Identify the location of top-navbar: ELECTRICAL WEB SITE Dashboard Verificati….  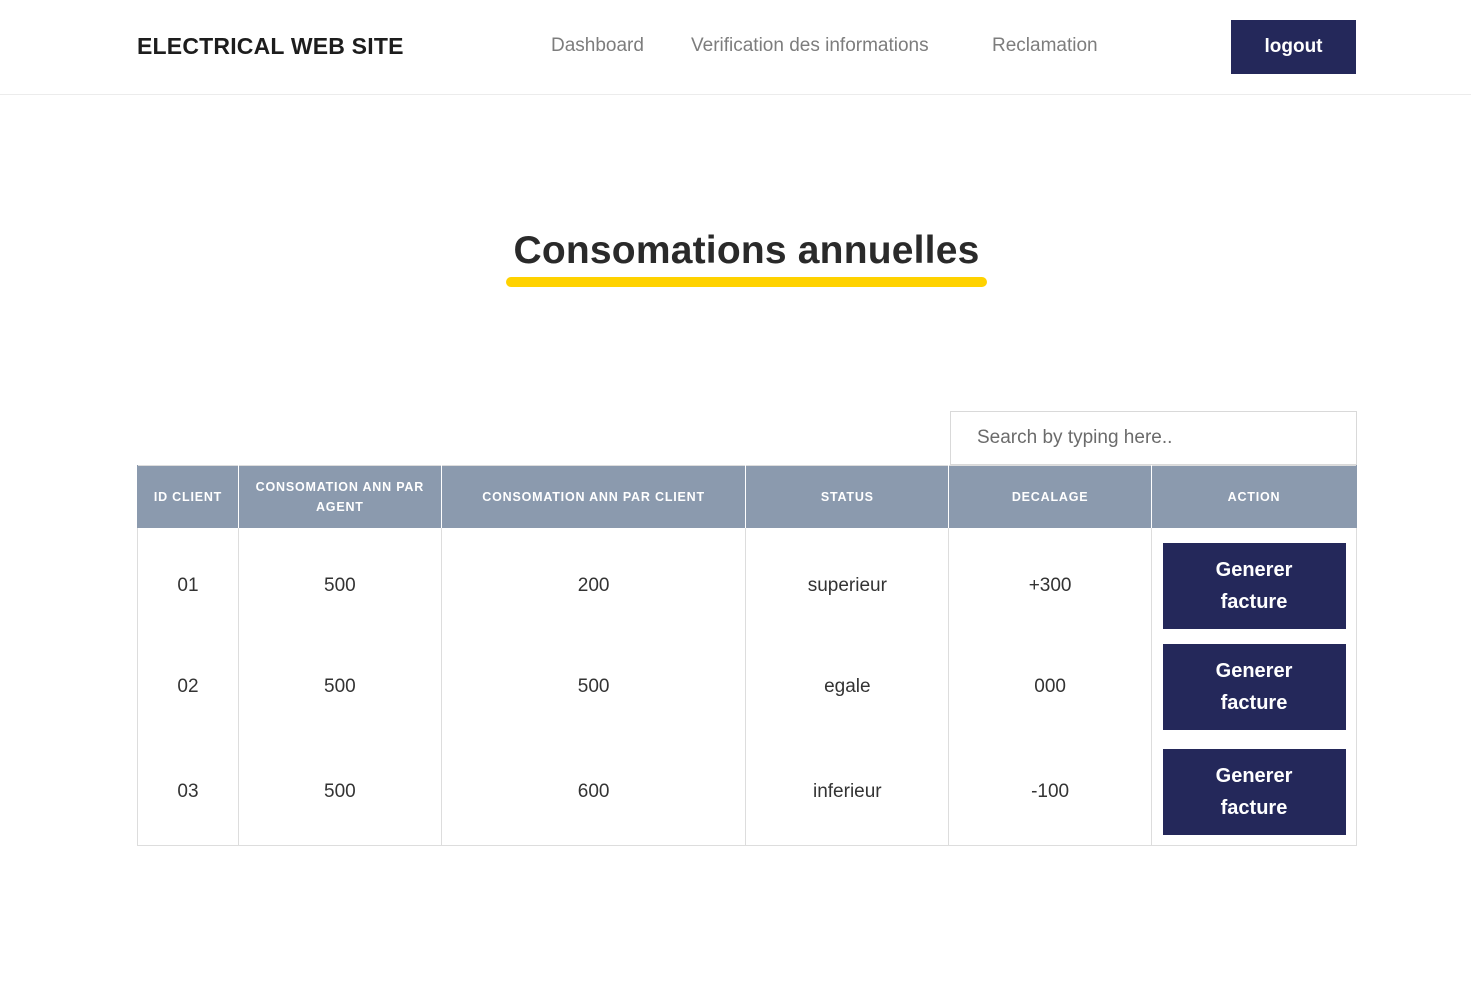
(735, 47).